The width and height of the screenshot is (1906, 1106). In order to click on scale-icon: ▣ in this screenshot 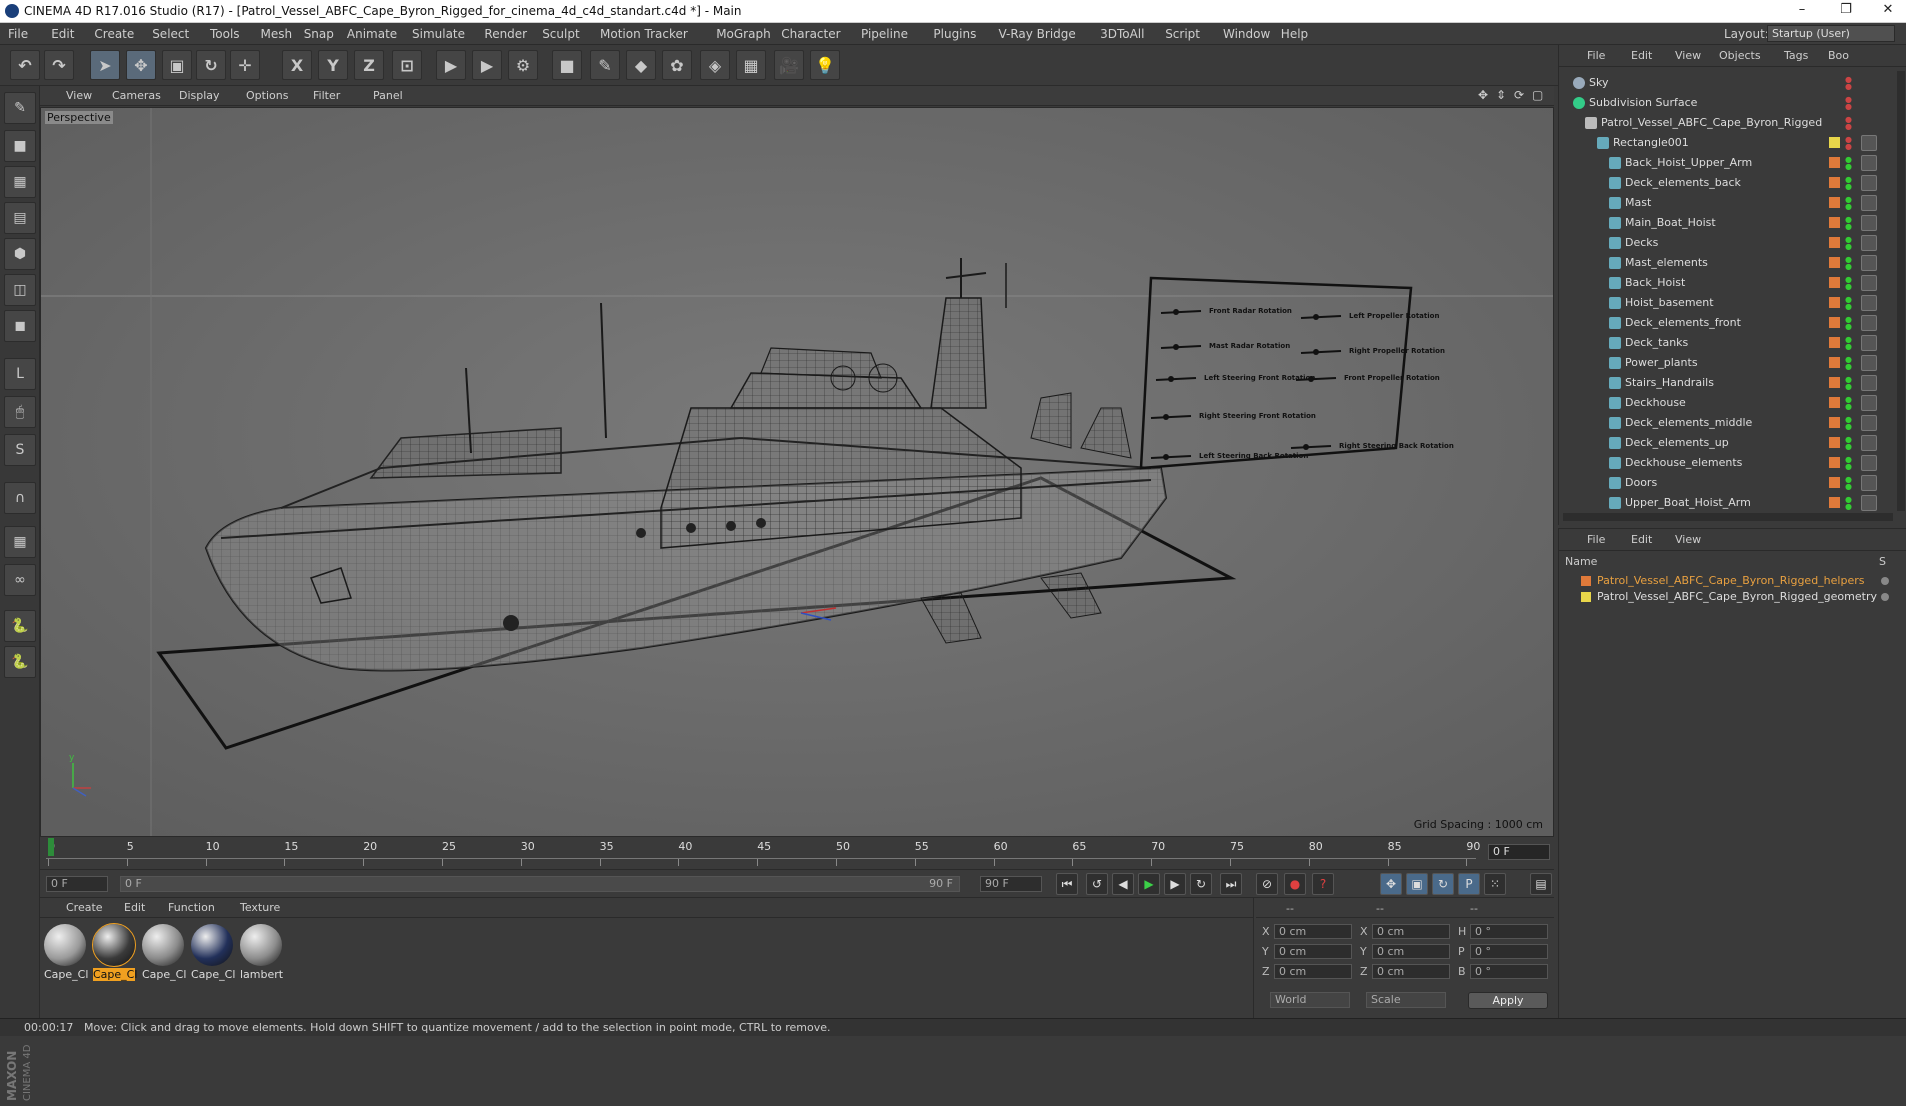, I will do `click(177, 65)`.